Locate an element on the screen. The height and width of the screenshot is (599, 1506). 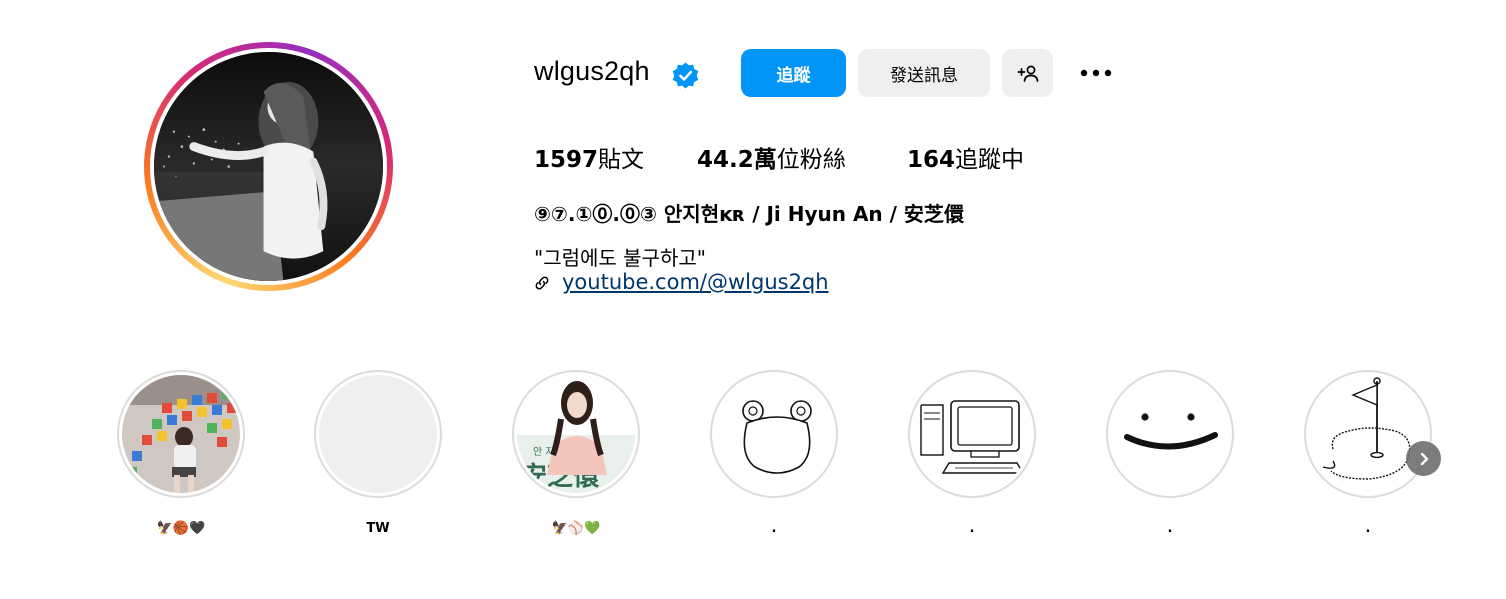
bio-name: ⑨⑦.①⓪.⓪③ 안지현ᴋʀ / Ji Hyun An / 安芝儇 is located at coordinates (749, 214).